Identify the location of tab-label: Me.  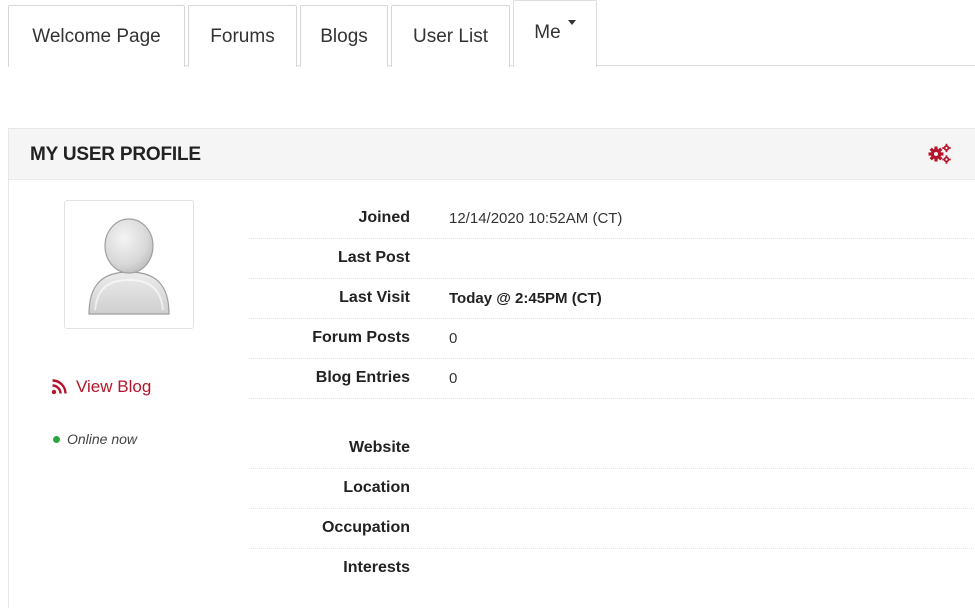
(547, 32).